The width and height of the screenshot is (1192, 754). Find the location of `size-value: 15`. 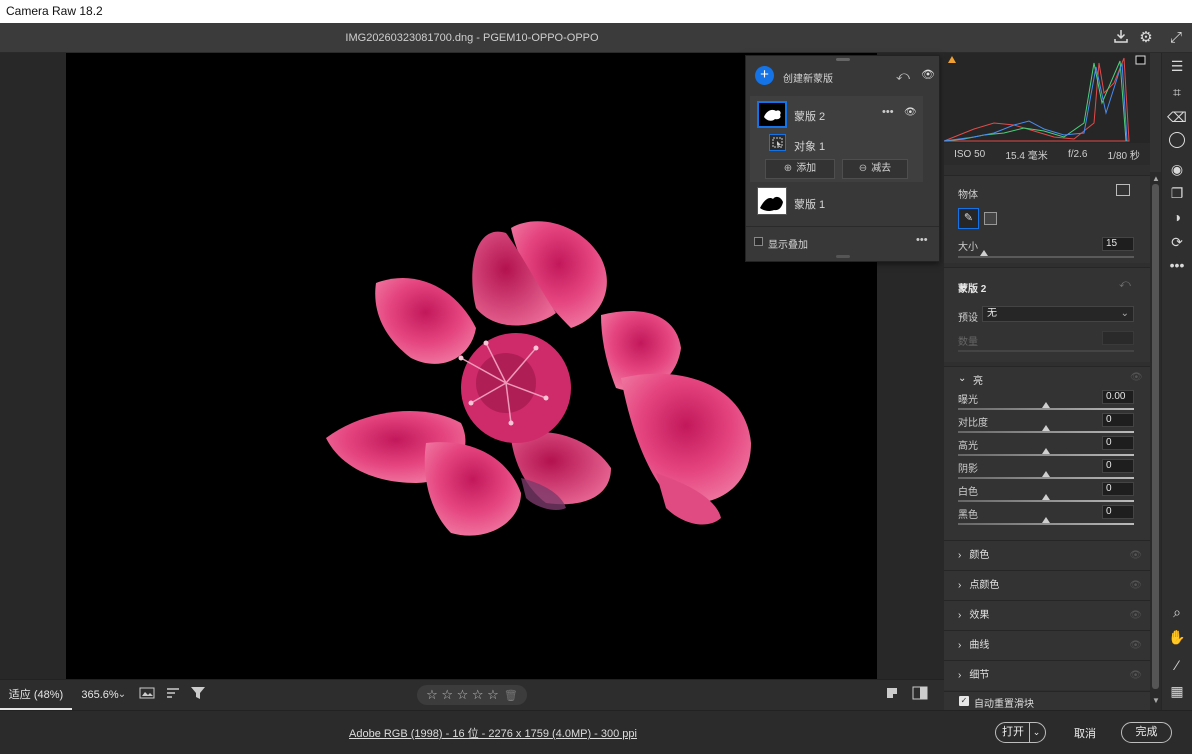

size-value: 15 is located at coordinates (1118, 244).